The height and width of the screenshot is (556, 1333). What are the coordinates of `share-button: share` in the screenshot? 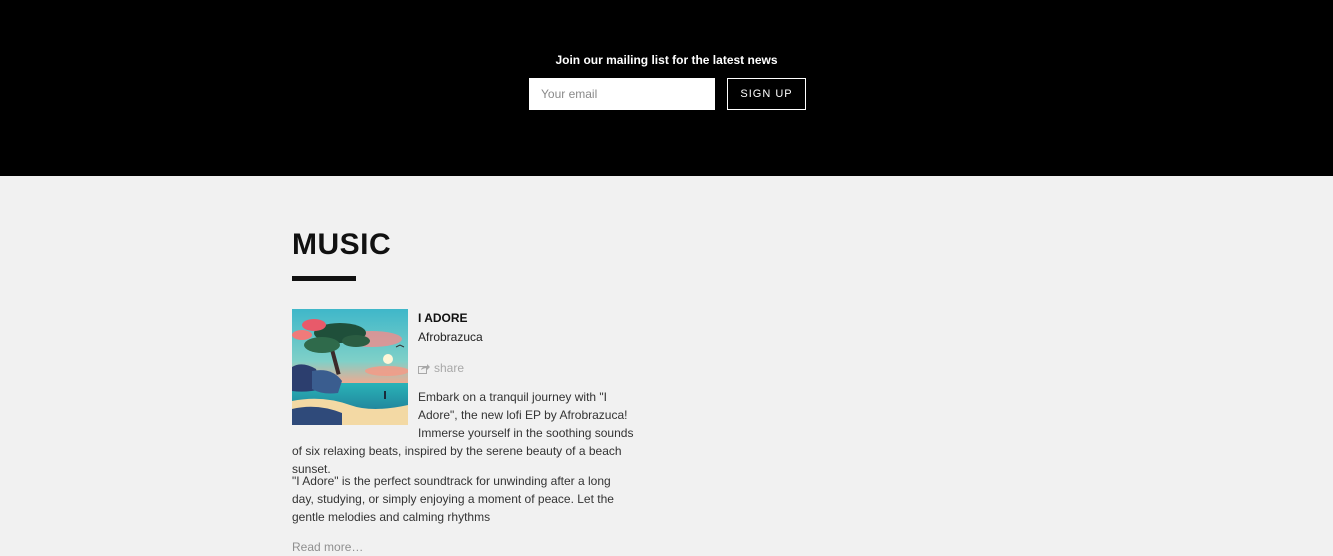 It's located at (441, 368).